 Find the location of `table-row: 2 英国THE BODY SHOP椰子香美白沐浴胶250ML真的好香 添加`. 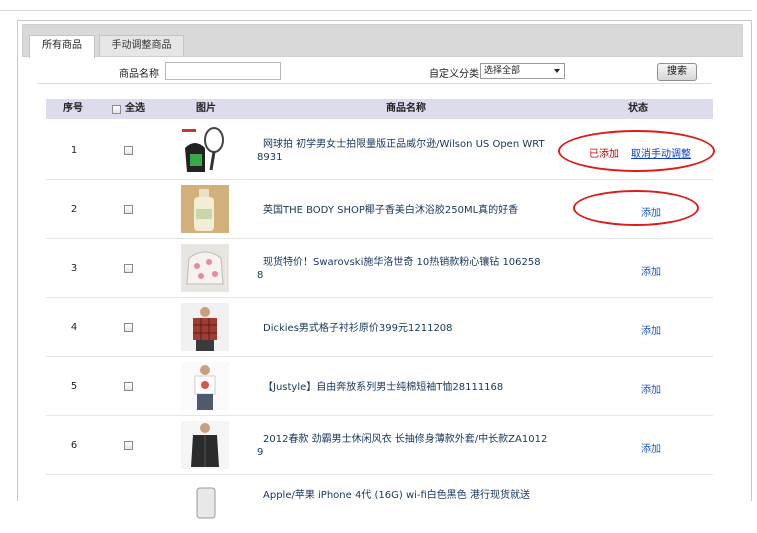

table-row: 2 英国THE BODY SHOP椰子香美白沐浴胶250ML真的好香 添加 is located at coordinates (379, 209).